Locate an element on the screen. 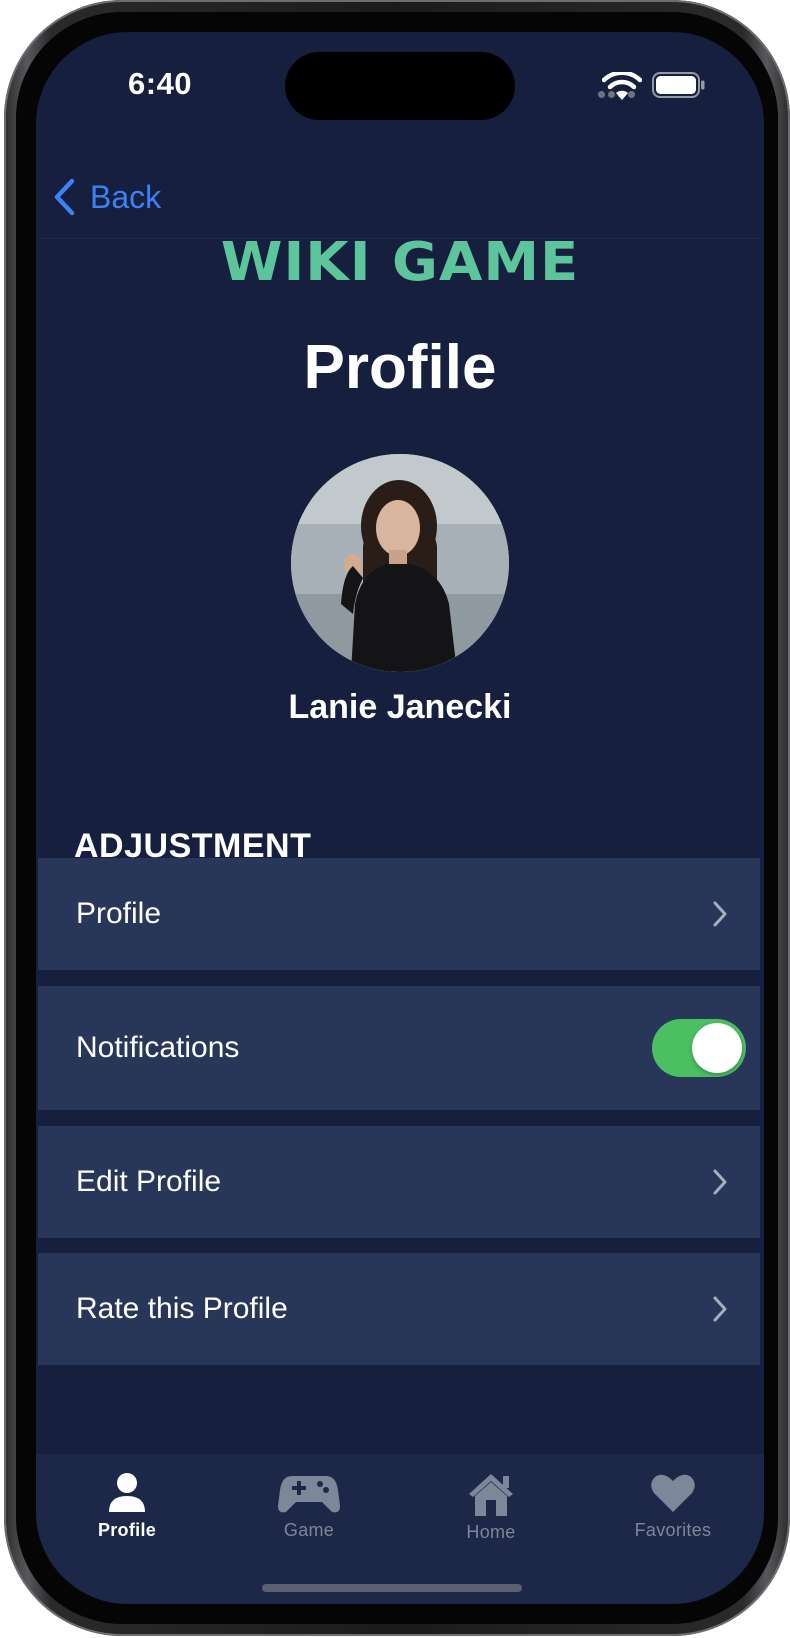  back-button: Back is located at coordinates (106, 197).